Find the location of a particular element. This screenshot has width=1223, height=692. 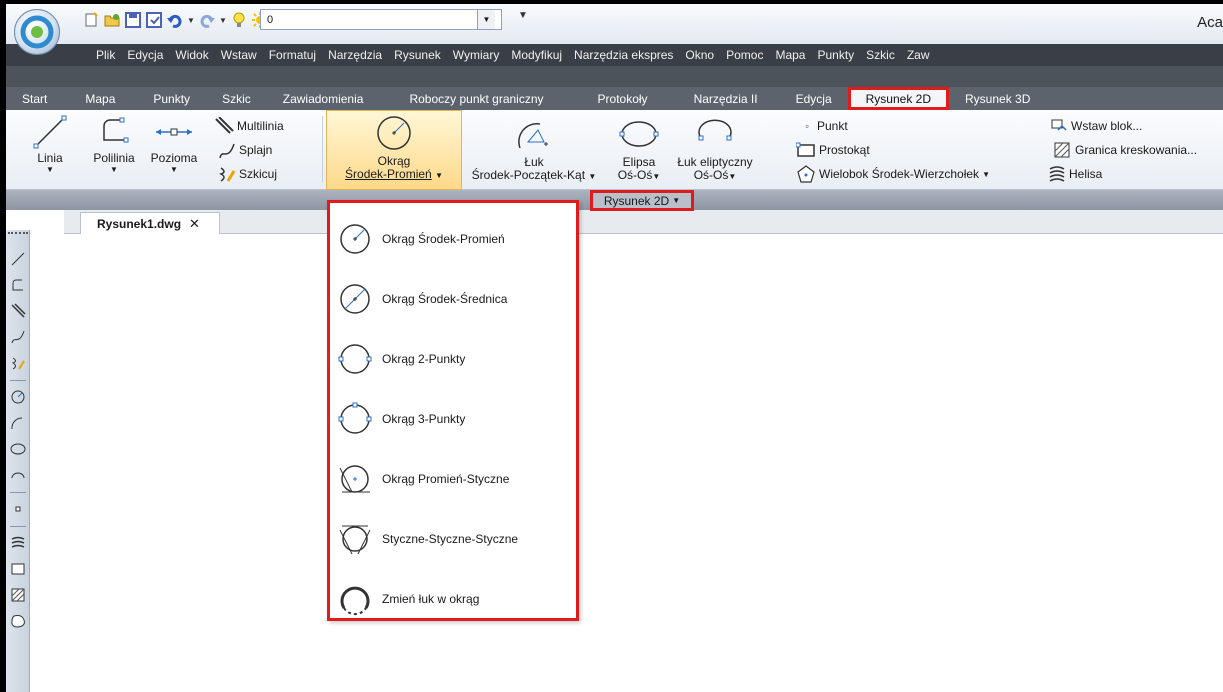

tab-punkty: Punkty is located at coordinates (168, 98).